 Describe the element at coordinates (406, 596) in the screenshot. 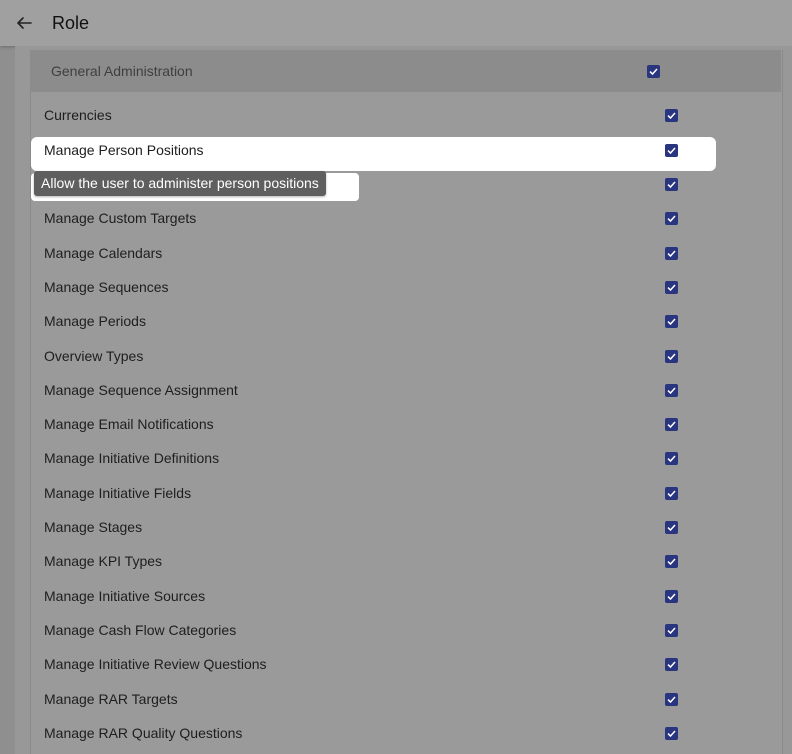

I see `permission-row: Manage Initiative Sources` at that location.